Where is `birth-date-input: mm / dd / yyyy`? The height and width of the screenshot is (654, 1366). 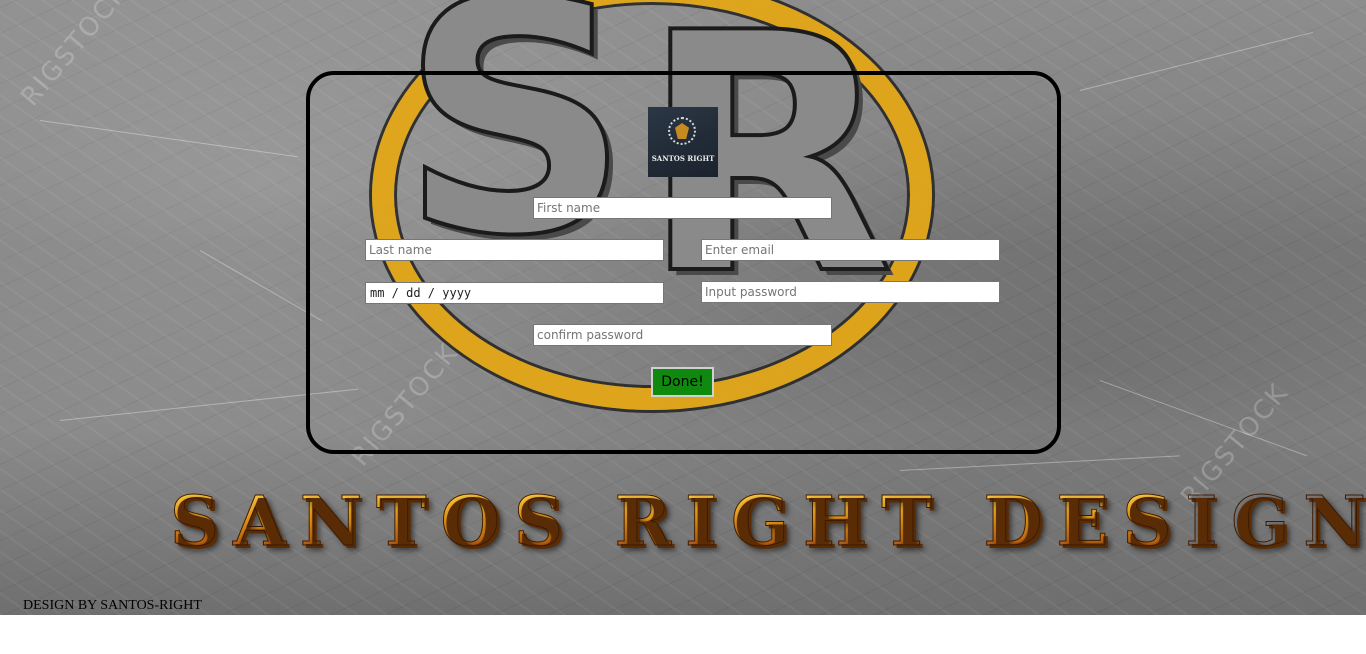
birth-date-input: mm / dd / yyyy is located at coordinates (514, 293).